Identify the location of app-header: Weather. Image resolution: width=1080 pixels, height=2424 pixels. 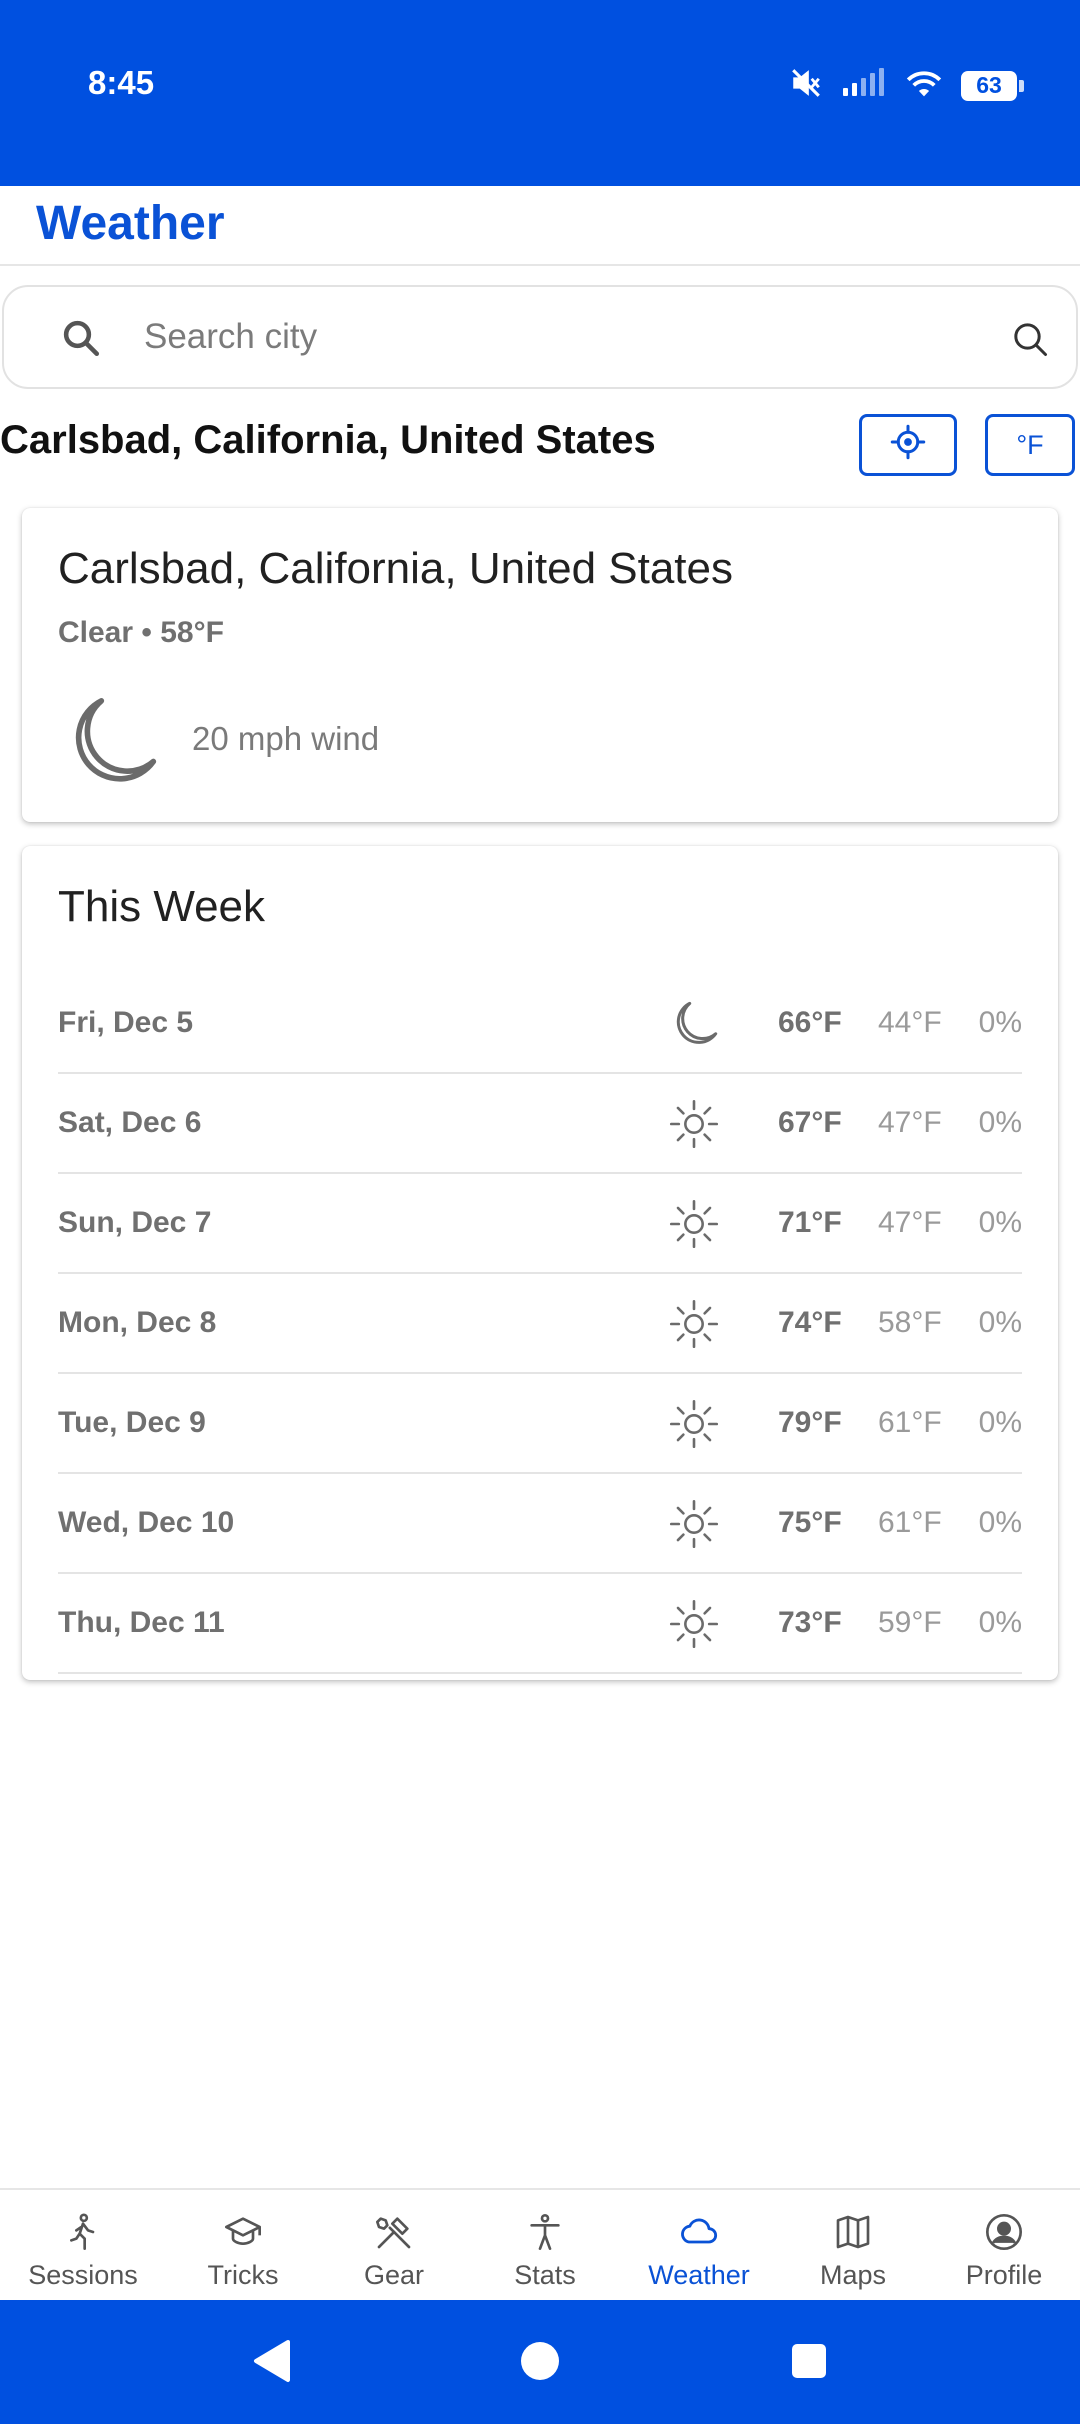
(540, 226).